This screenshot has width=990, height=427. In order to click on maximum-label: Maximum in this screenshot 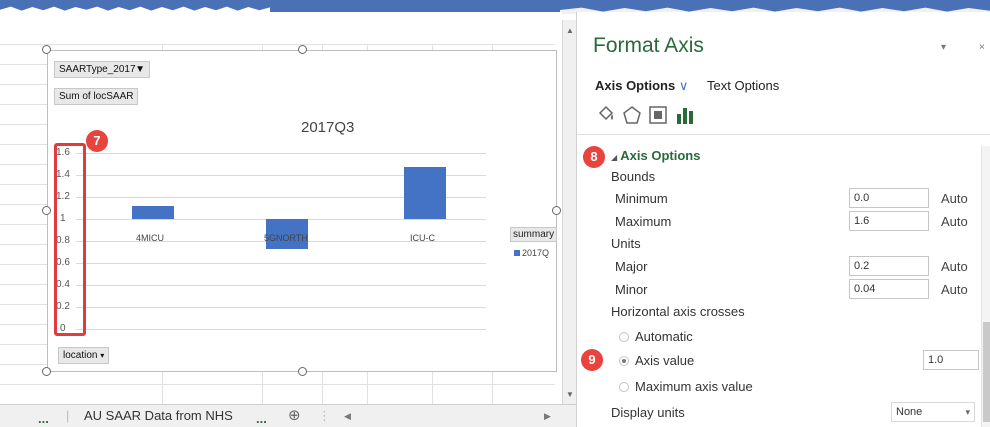, I will do `click(643, 221)`.